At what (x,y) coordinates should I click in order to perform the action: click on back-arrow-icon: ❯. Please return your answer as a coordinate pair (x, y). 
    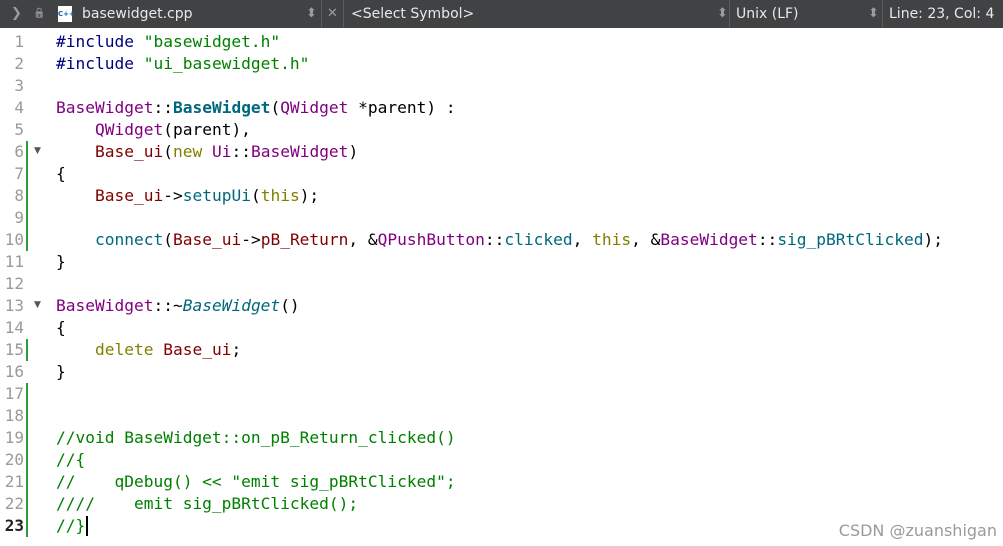
    Looking at the image, I should click on (16, 14).